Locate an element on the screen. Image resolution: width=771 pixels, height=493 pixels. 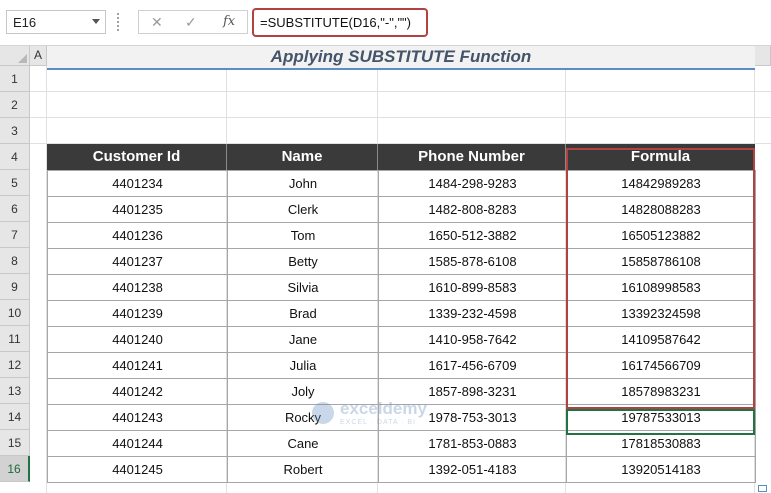
row-header-6: 6 is located at coordinates (15, 209).